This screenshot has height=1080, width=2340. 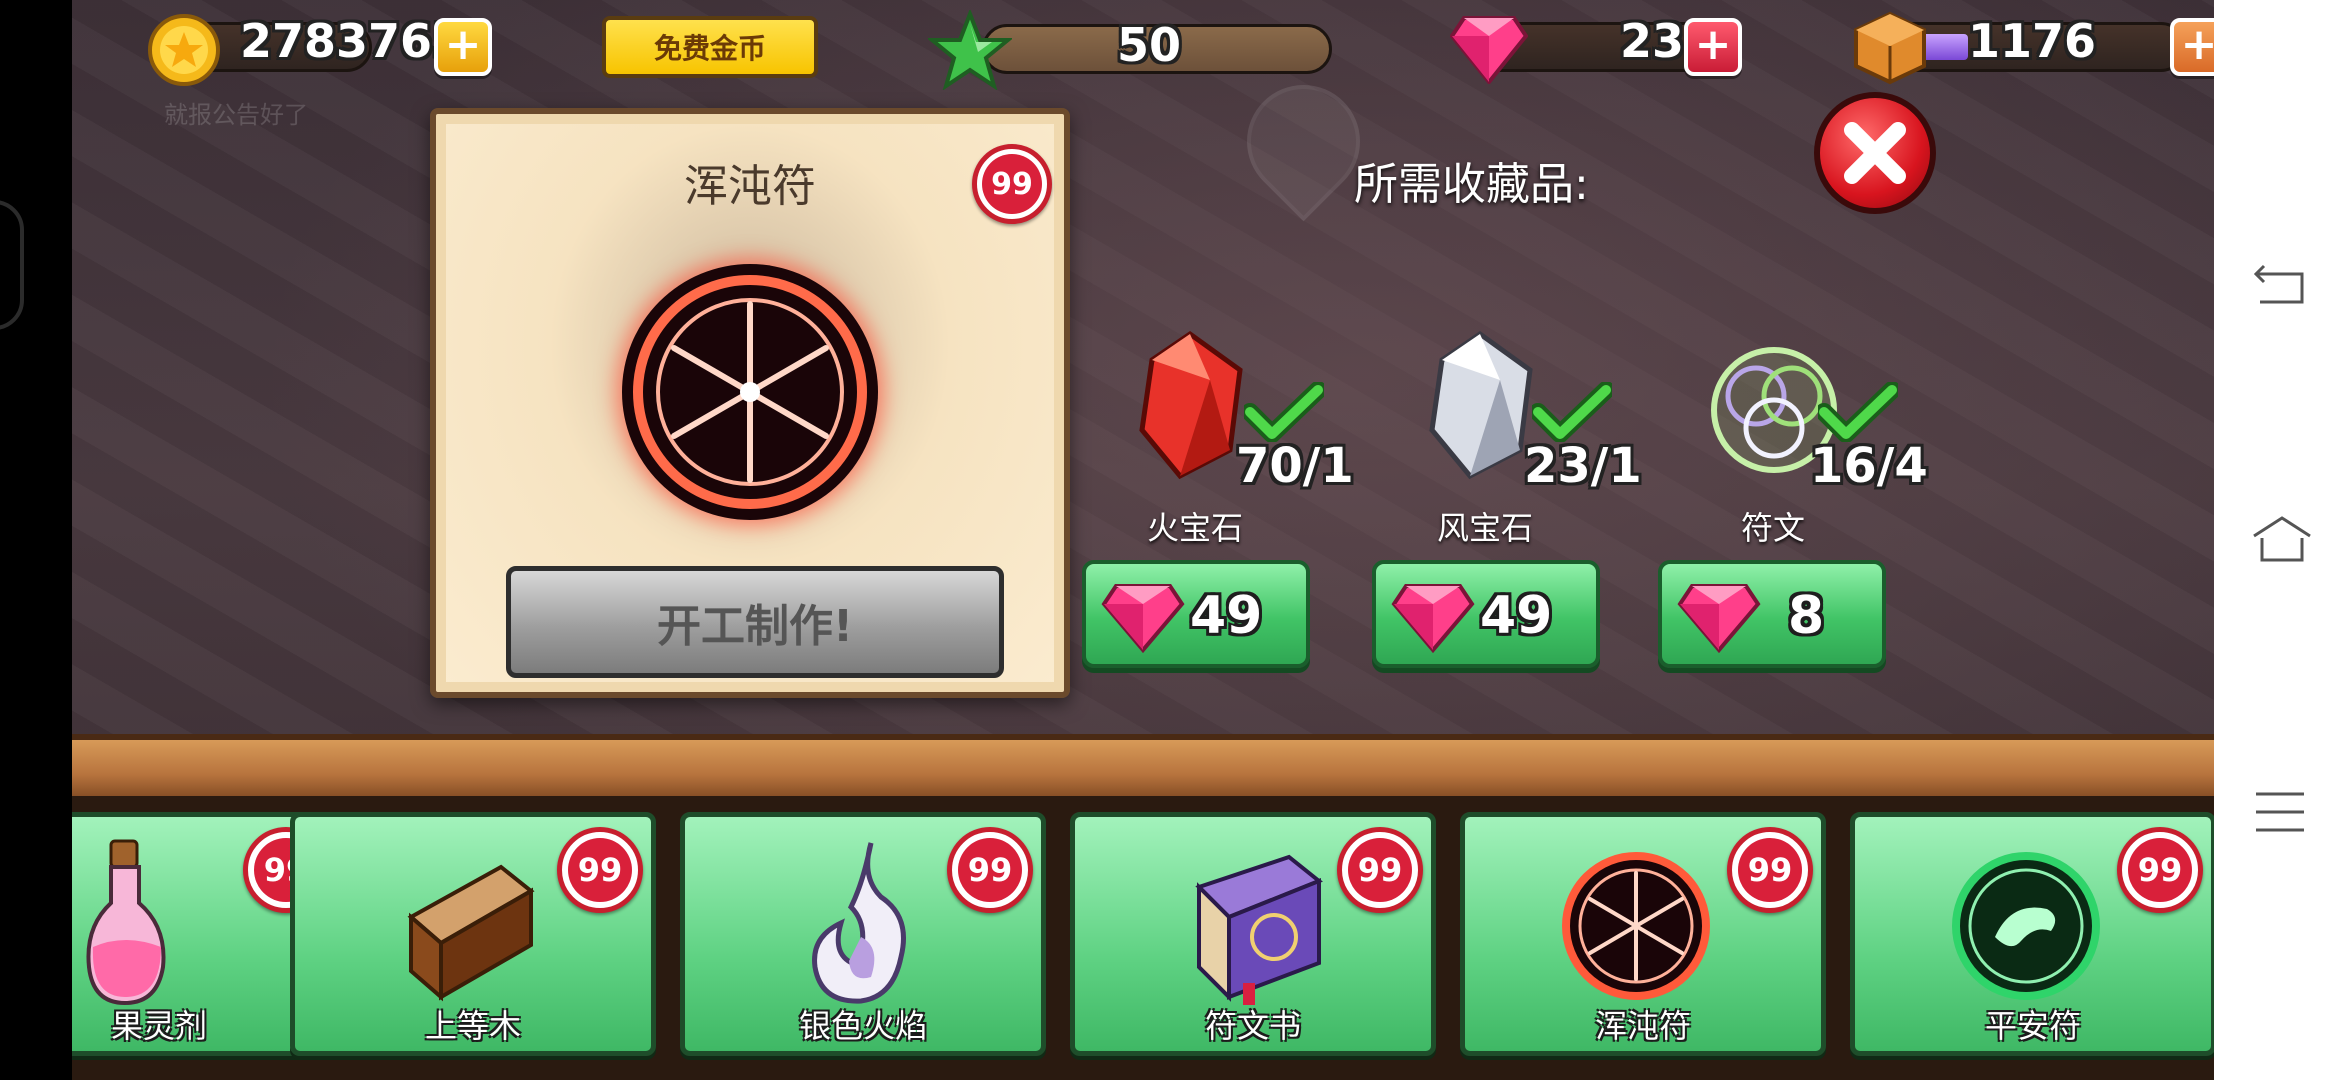 What do you see at coordinates (1869, 466) in the screenshot?
I see `rune-count: 16/4` at bounding box center [1869, 466].